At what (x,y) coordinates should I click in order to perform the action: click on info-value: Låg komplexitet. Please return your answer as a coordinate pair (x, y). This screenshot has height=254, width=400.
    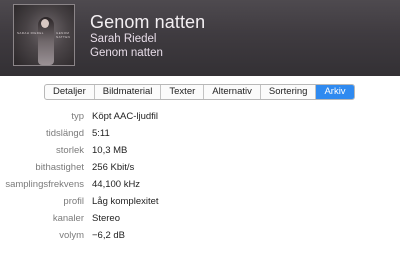
    Looking at the image, I should click on (125, 201).